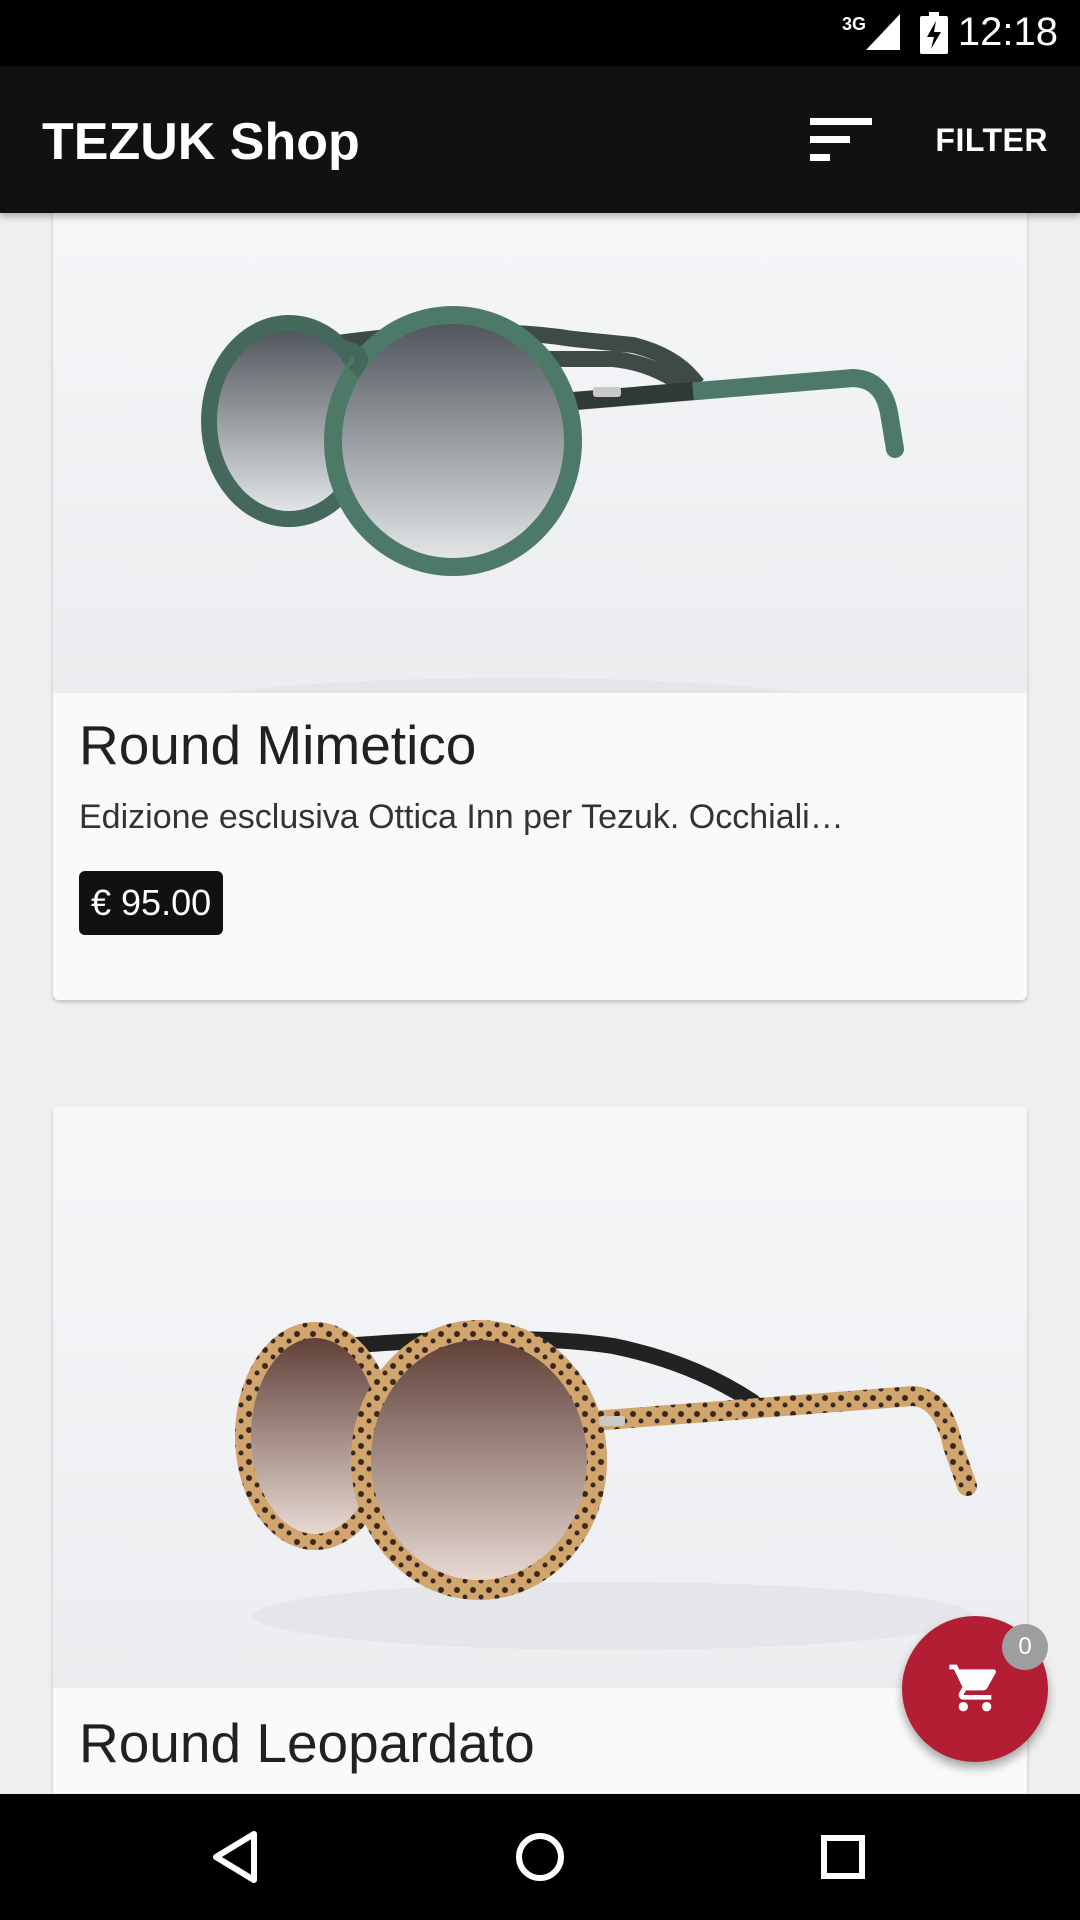  Describe the element at coordinates (1025, 1647) in the screenshot. I see `cart-count-badge: 0` at that location.